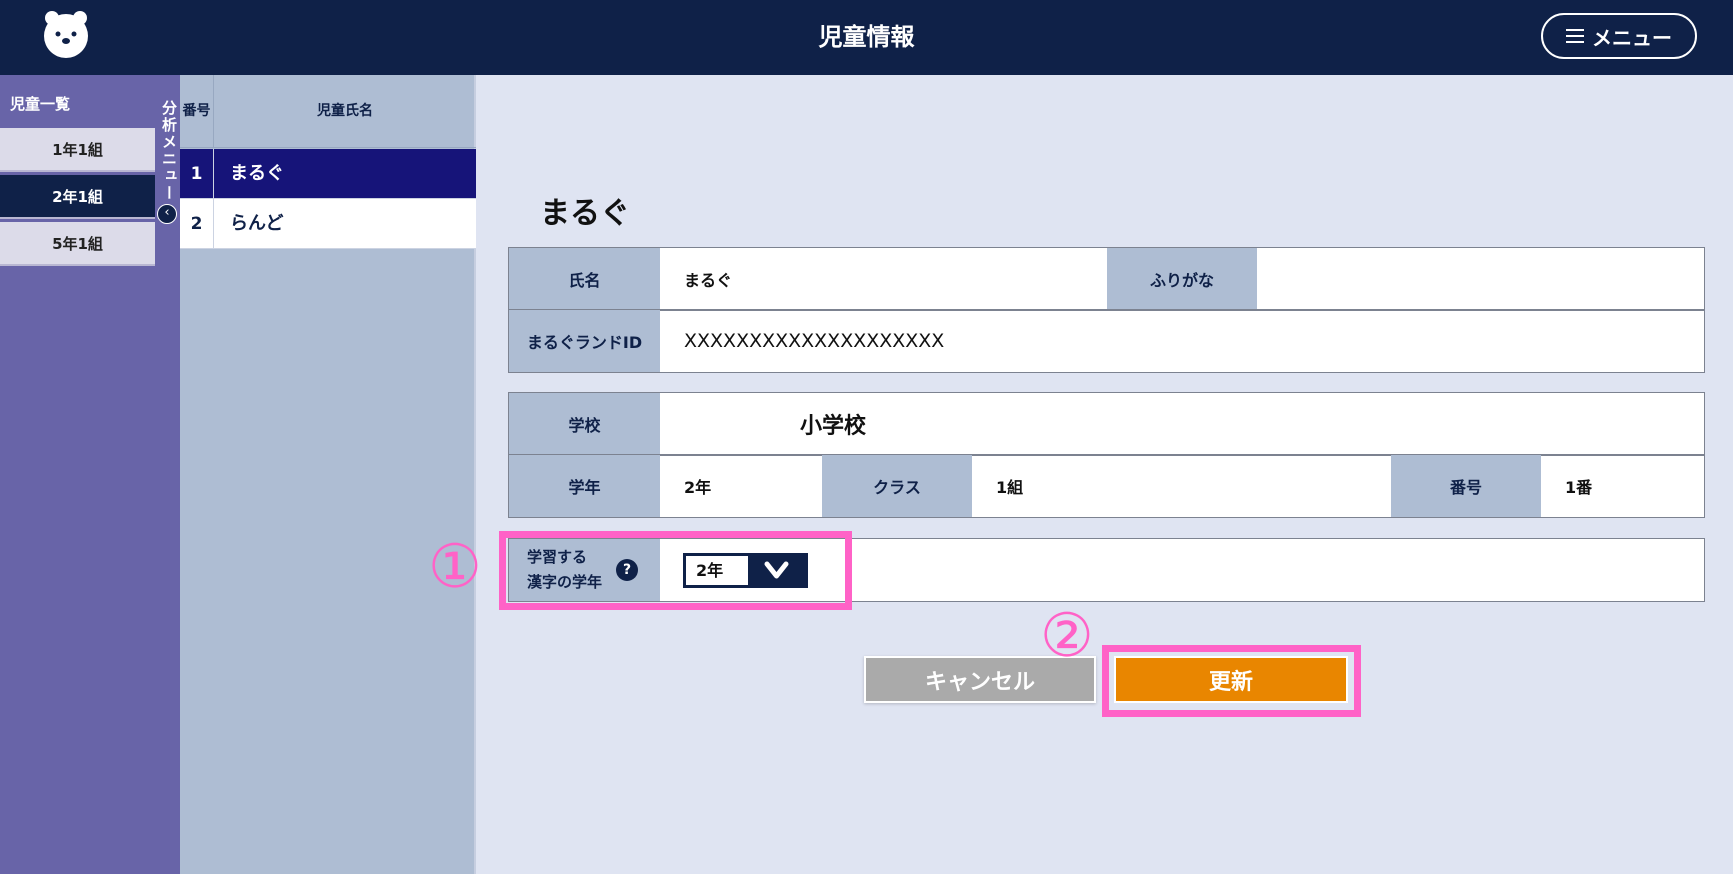 The image size is (1733, 874). Describe the element at coordinates (328, 174) in the screenshot. I see `student-row-1: 1 まるぐ` at that location.